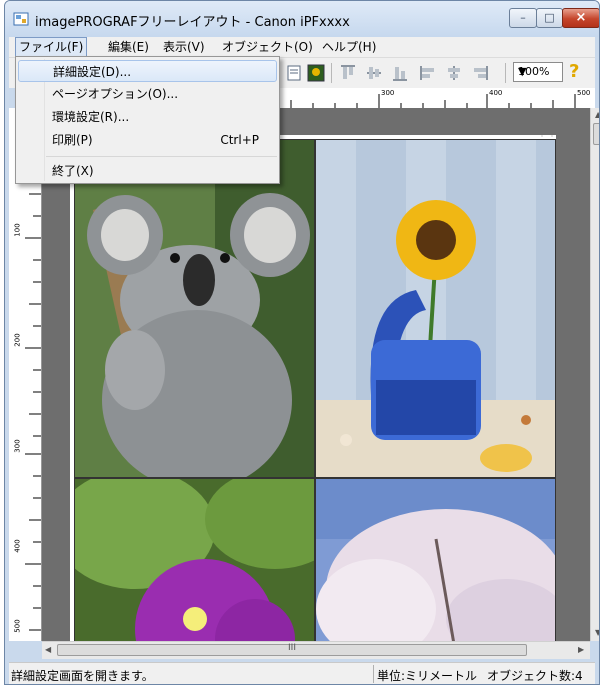 The height and width of the screenshot is (685, 602). Describe the element at coordinates (48, 649) in the screenshot. I see `scroll-left-icon: ◀` at that location.